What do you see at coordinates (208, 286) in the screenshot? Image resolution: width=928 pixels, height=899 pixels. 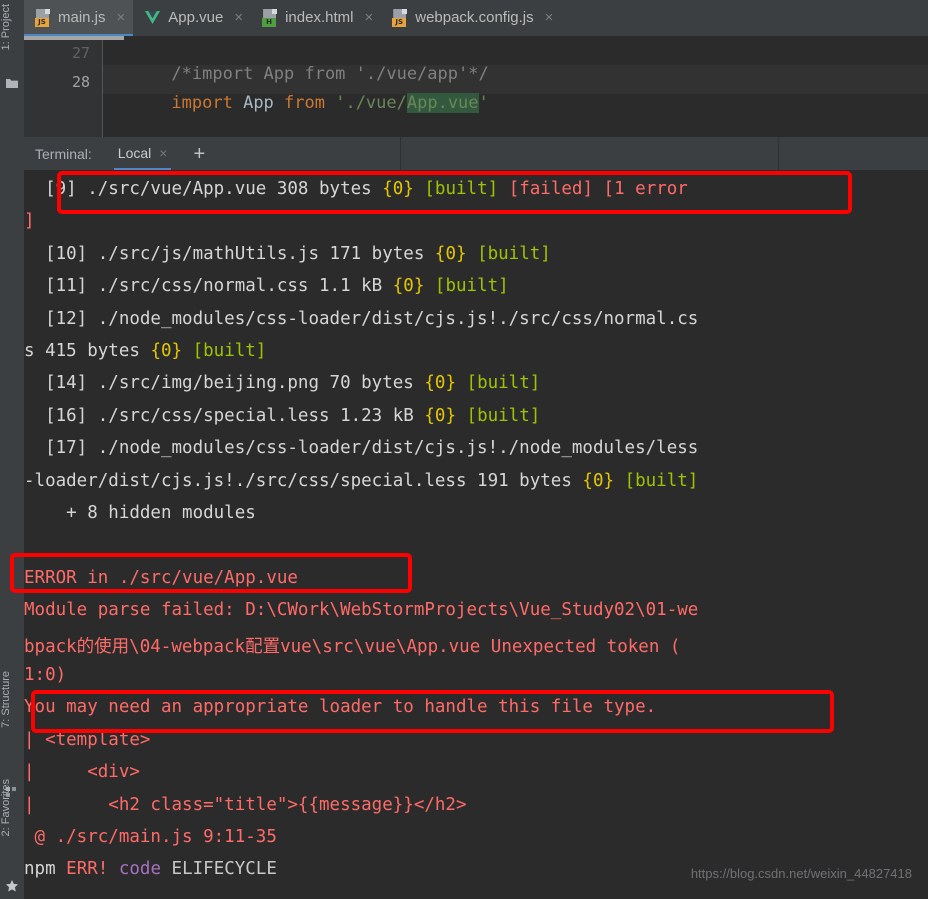 I see `terminal-text-segment: [11] ./src/css/normal.css 1.1 kB` at bounding box center [208, 286].